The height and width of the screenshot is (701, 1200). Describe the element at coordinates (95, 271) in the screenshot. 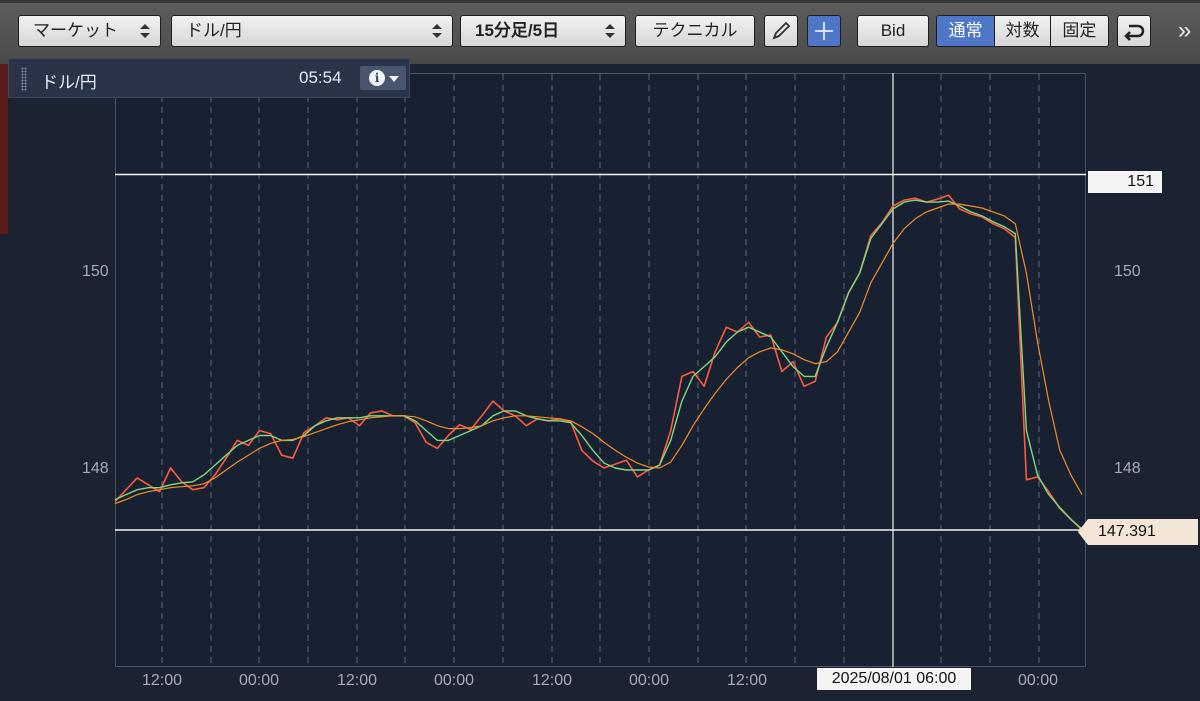

I see `y-tick-label-left: 150` at that location.